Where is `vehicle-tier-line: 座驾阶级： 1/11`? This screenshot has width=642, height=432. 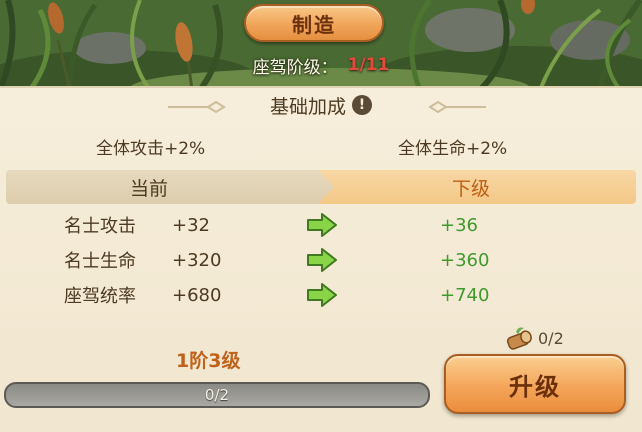
vehicle-tier-line: 座驾阶级： 1/11 is located at coordinates (321, 65).